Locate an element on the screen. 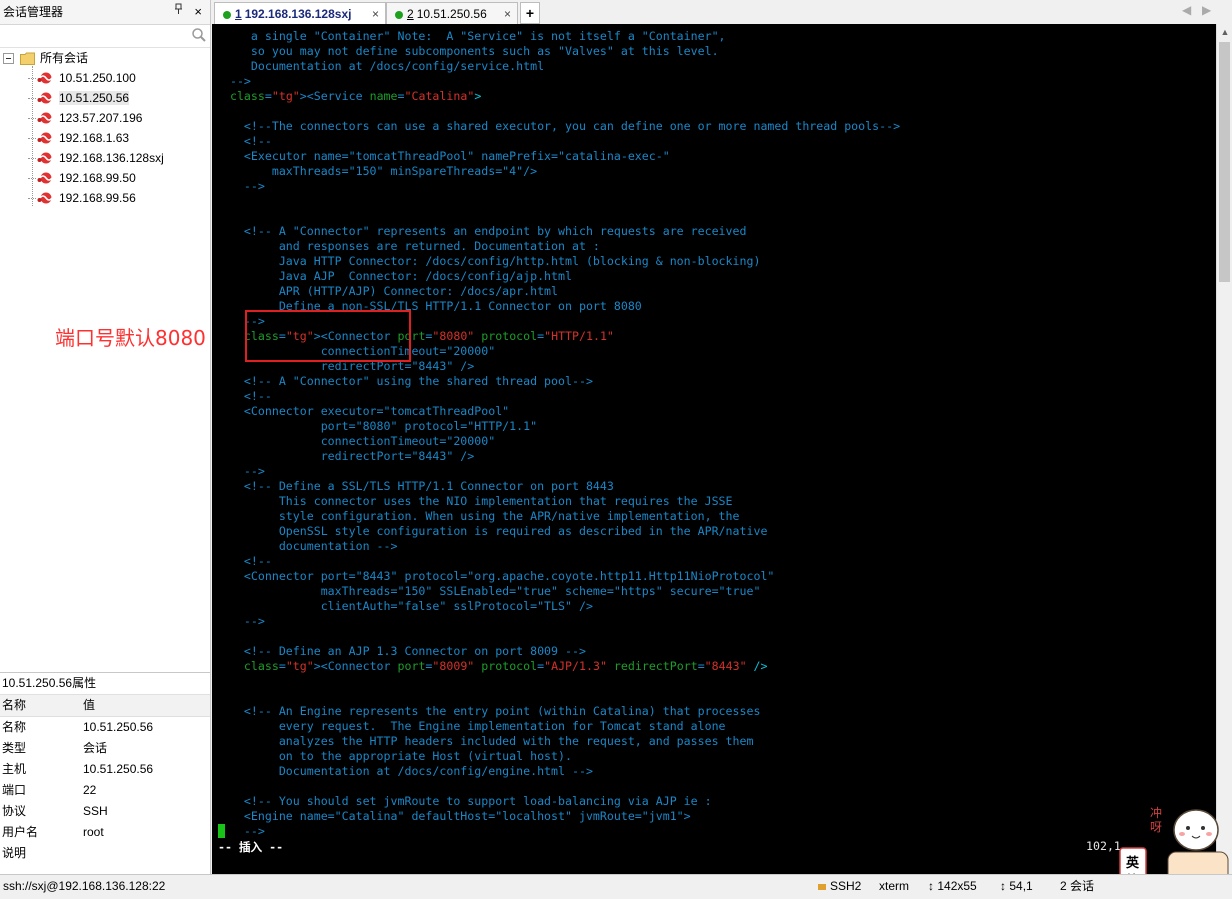  property-key: 协议 is located at coordinates (14, 811).